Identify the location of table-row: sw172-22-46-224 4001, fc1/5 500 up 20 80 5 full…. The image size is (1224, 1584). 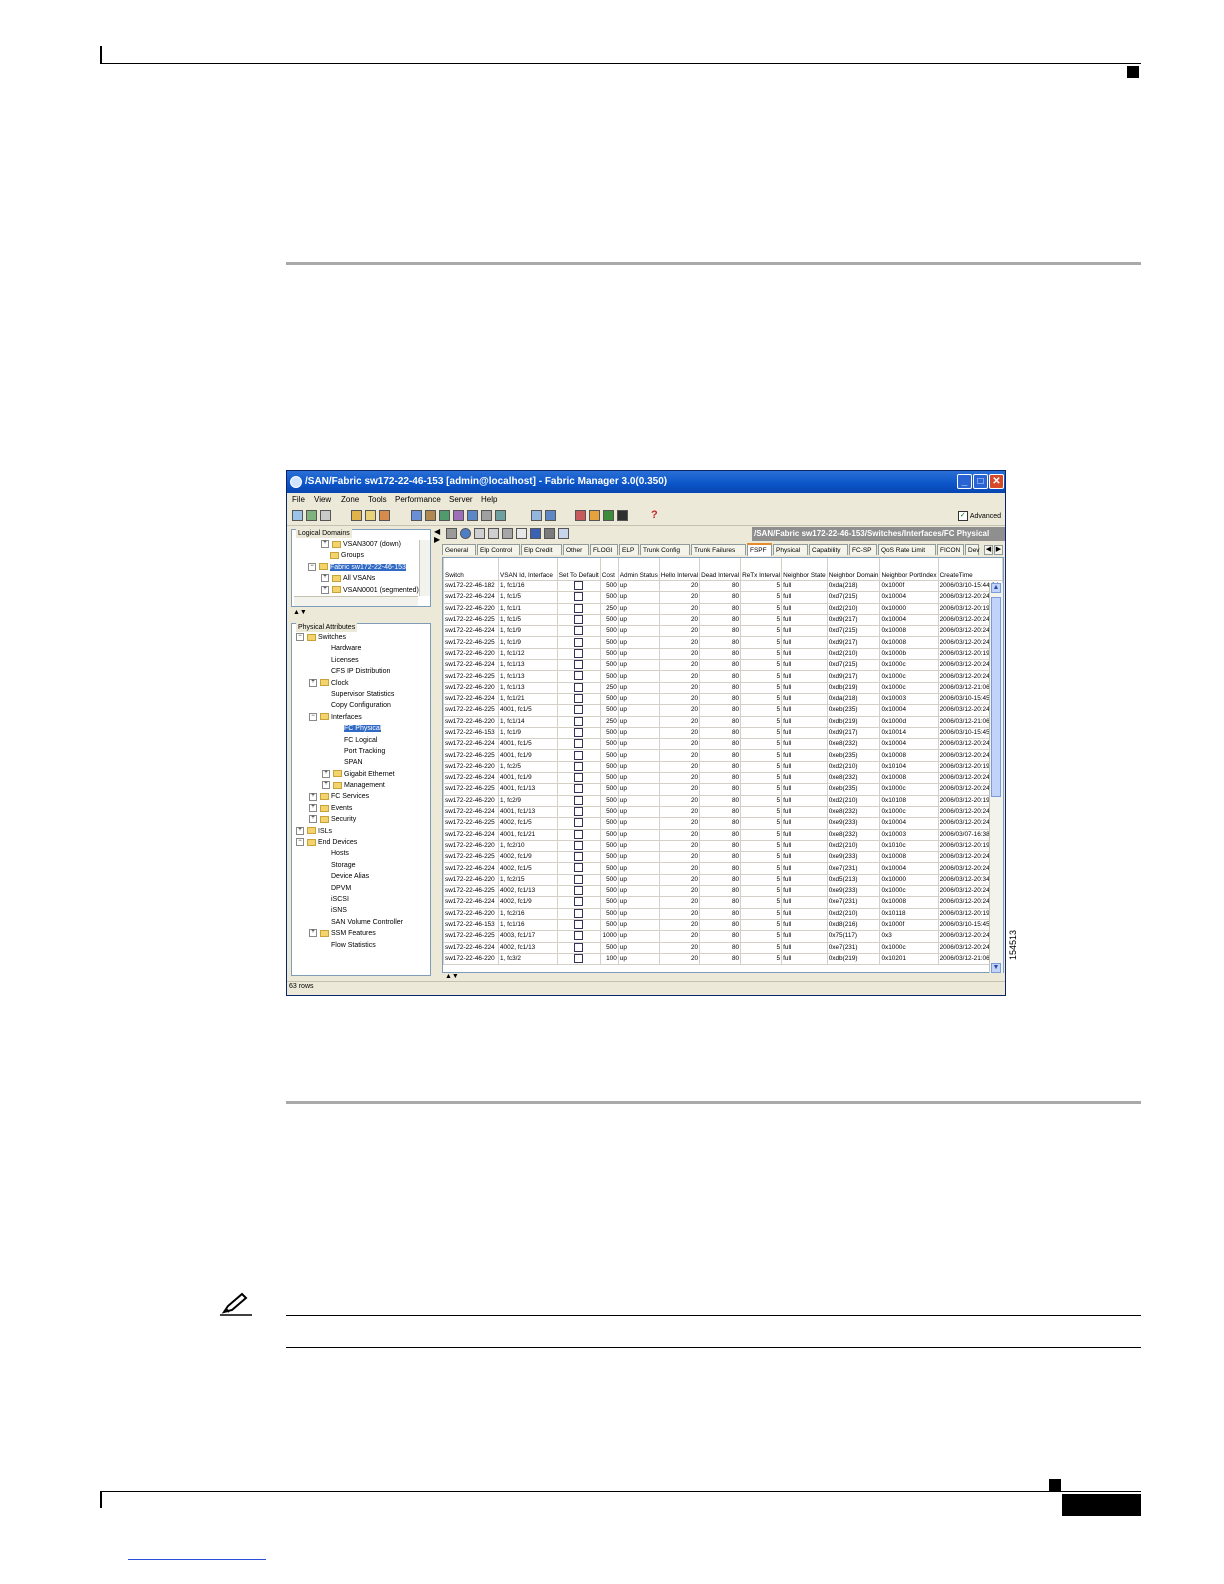
(723, 744).